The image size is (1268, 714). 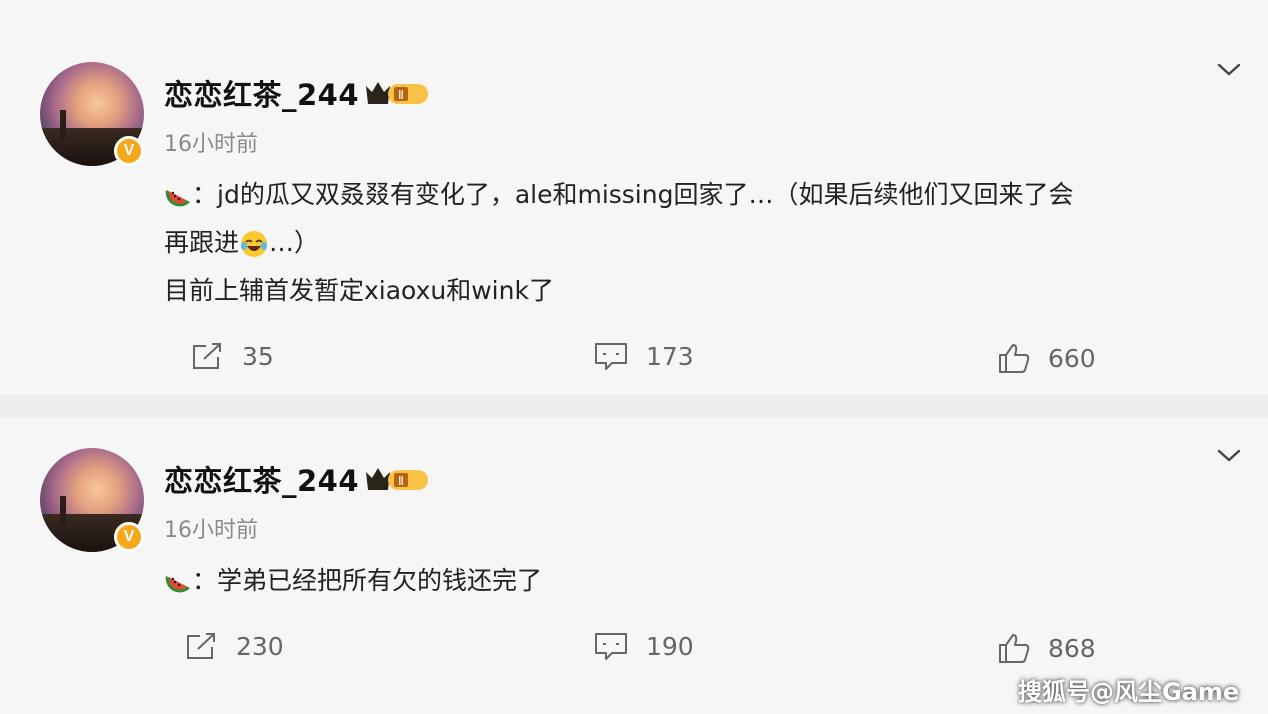 What do you see at coordinates (258, 356) in the screenshot?
I see `repost-count: 35` at bounding box center [258, 356].